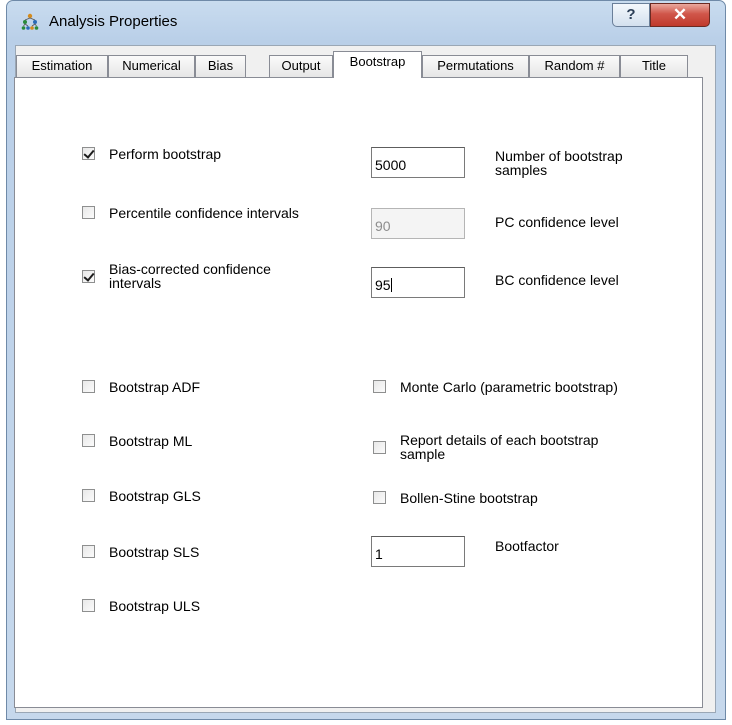 This screenshot has height=725, width=732. I want to click on num-samples-label: Number of bootstrap samples, so click(559, 163).